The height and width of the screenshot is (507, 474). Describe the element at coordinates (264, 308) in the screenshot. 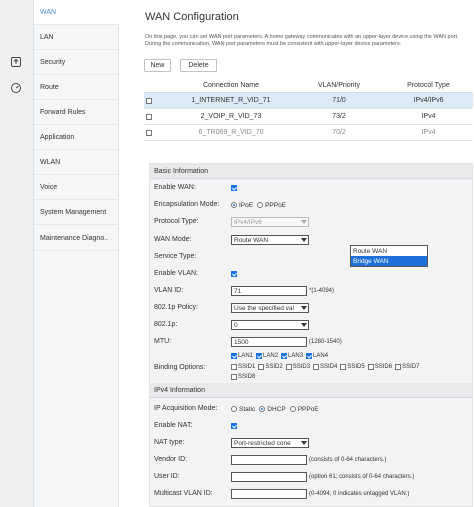

I see `8021p-policy-value: Use the specified val` at that location.